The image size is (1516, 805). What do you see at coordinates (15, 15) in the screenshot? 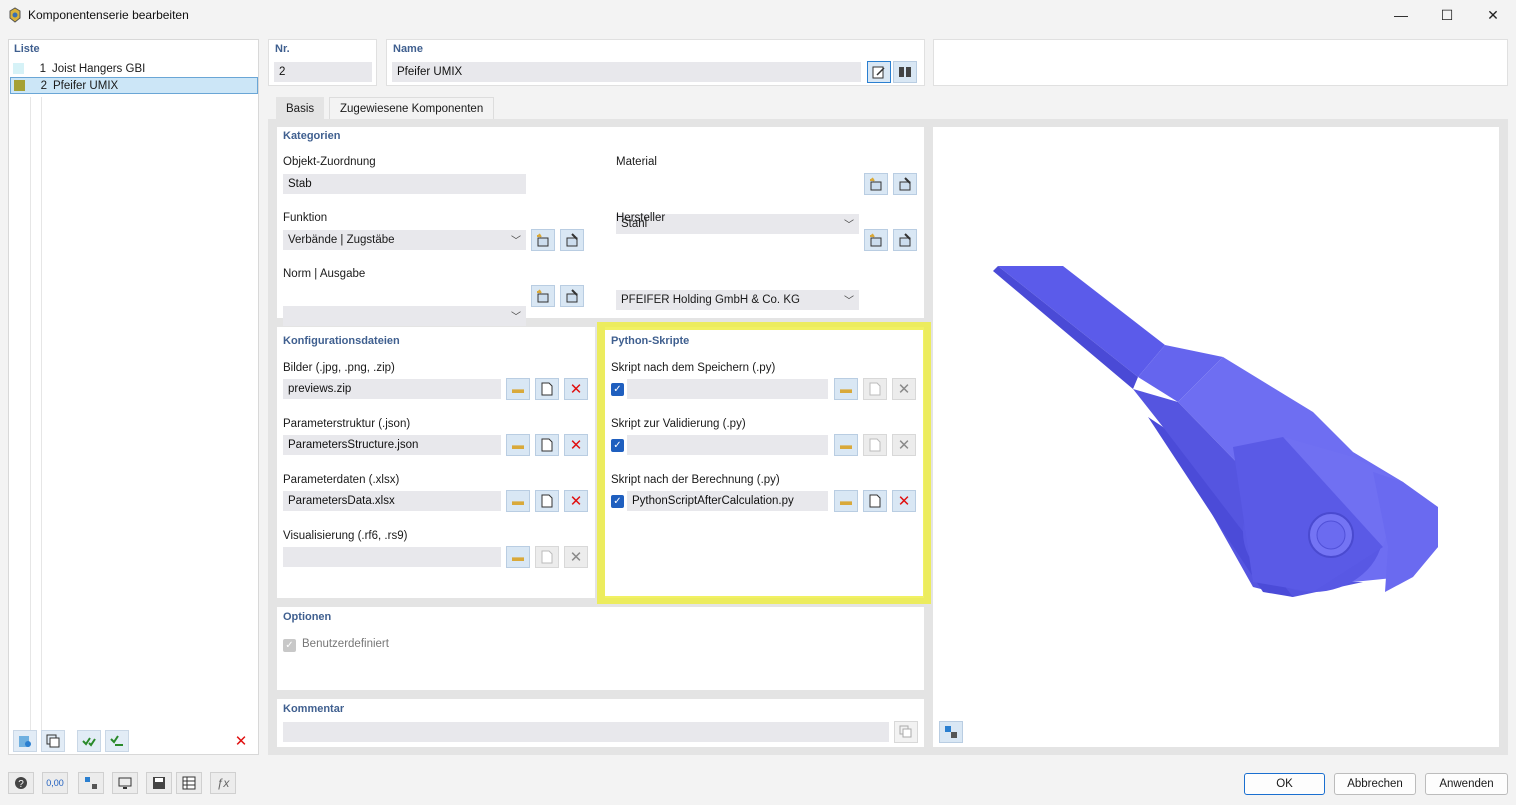
I see `app-icon` at bounding box center [15, 15].